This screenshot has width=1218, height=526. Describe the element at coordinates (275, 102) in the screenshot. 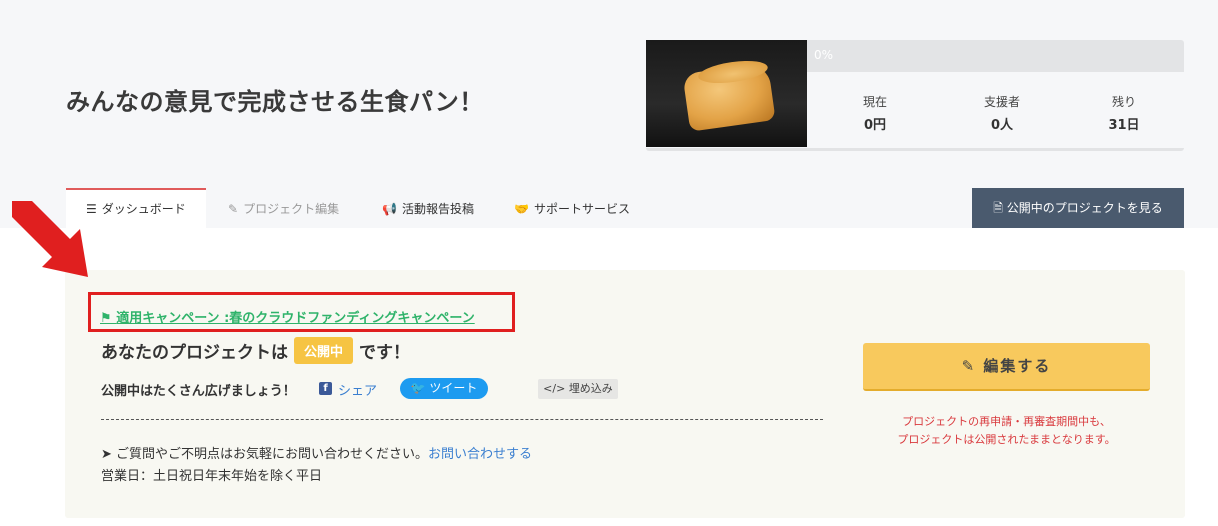

I see `project-title: みんなの意見で完成させる生食パン！` at that location.